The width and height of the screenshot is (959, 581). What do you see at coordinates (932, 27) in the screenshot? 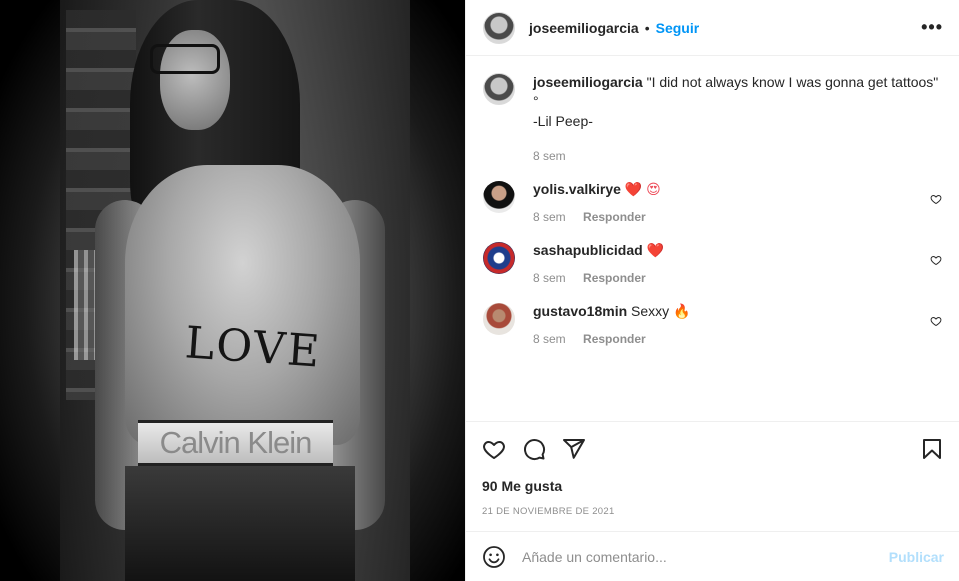
I see `more-options-icon: •••` at bounding box center [932, 27].